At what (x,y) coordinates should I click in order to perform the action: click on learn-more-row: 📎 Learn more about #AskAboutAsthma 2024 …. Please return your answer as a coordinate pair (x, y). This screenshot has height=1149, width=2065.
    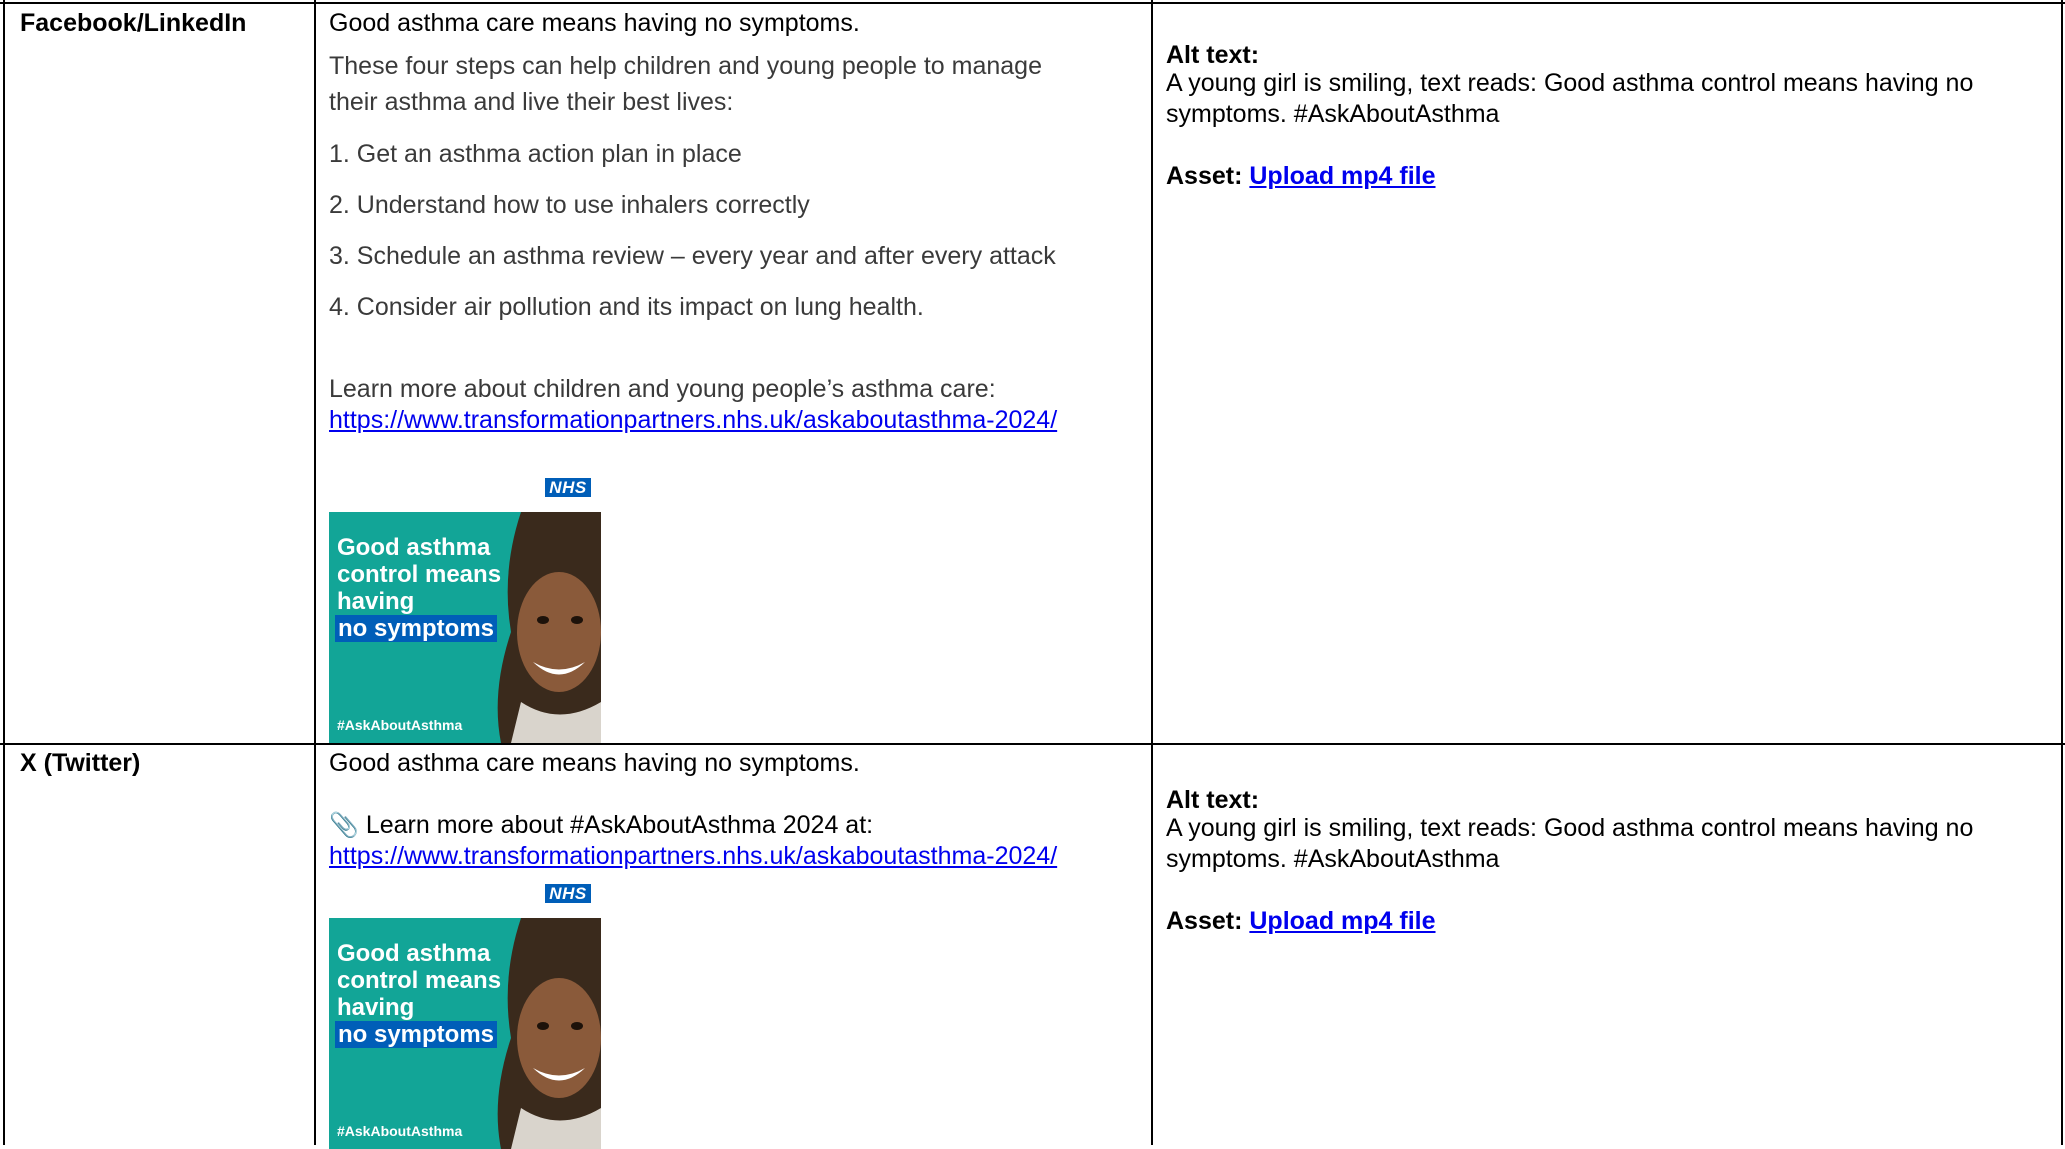
    Looking at the image, I should click on (601, 825).